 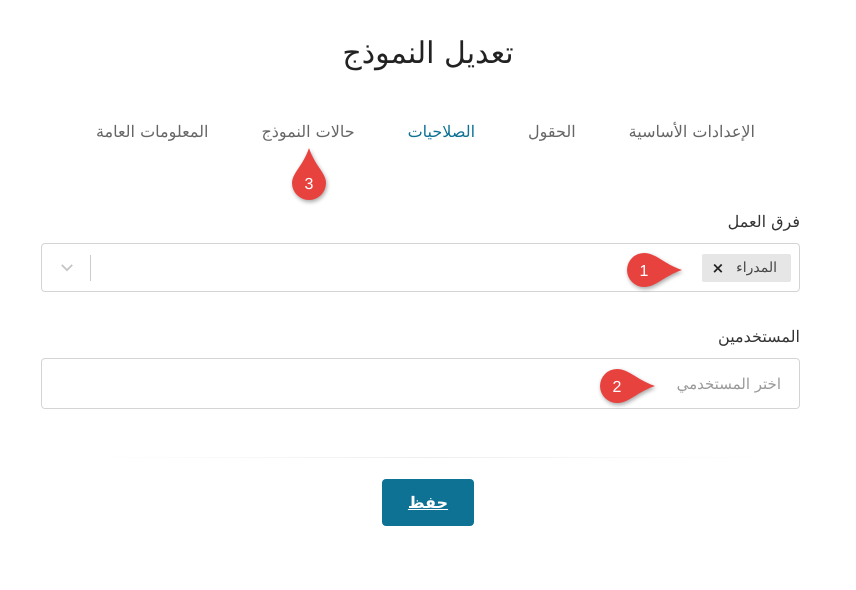 I want to click on tab: المعلومات العامة, so click(x=152, y=132).